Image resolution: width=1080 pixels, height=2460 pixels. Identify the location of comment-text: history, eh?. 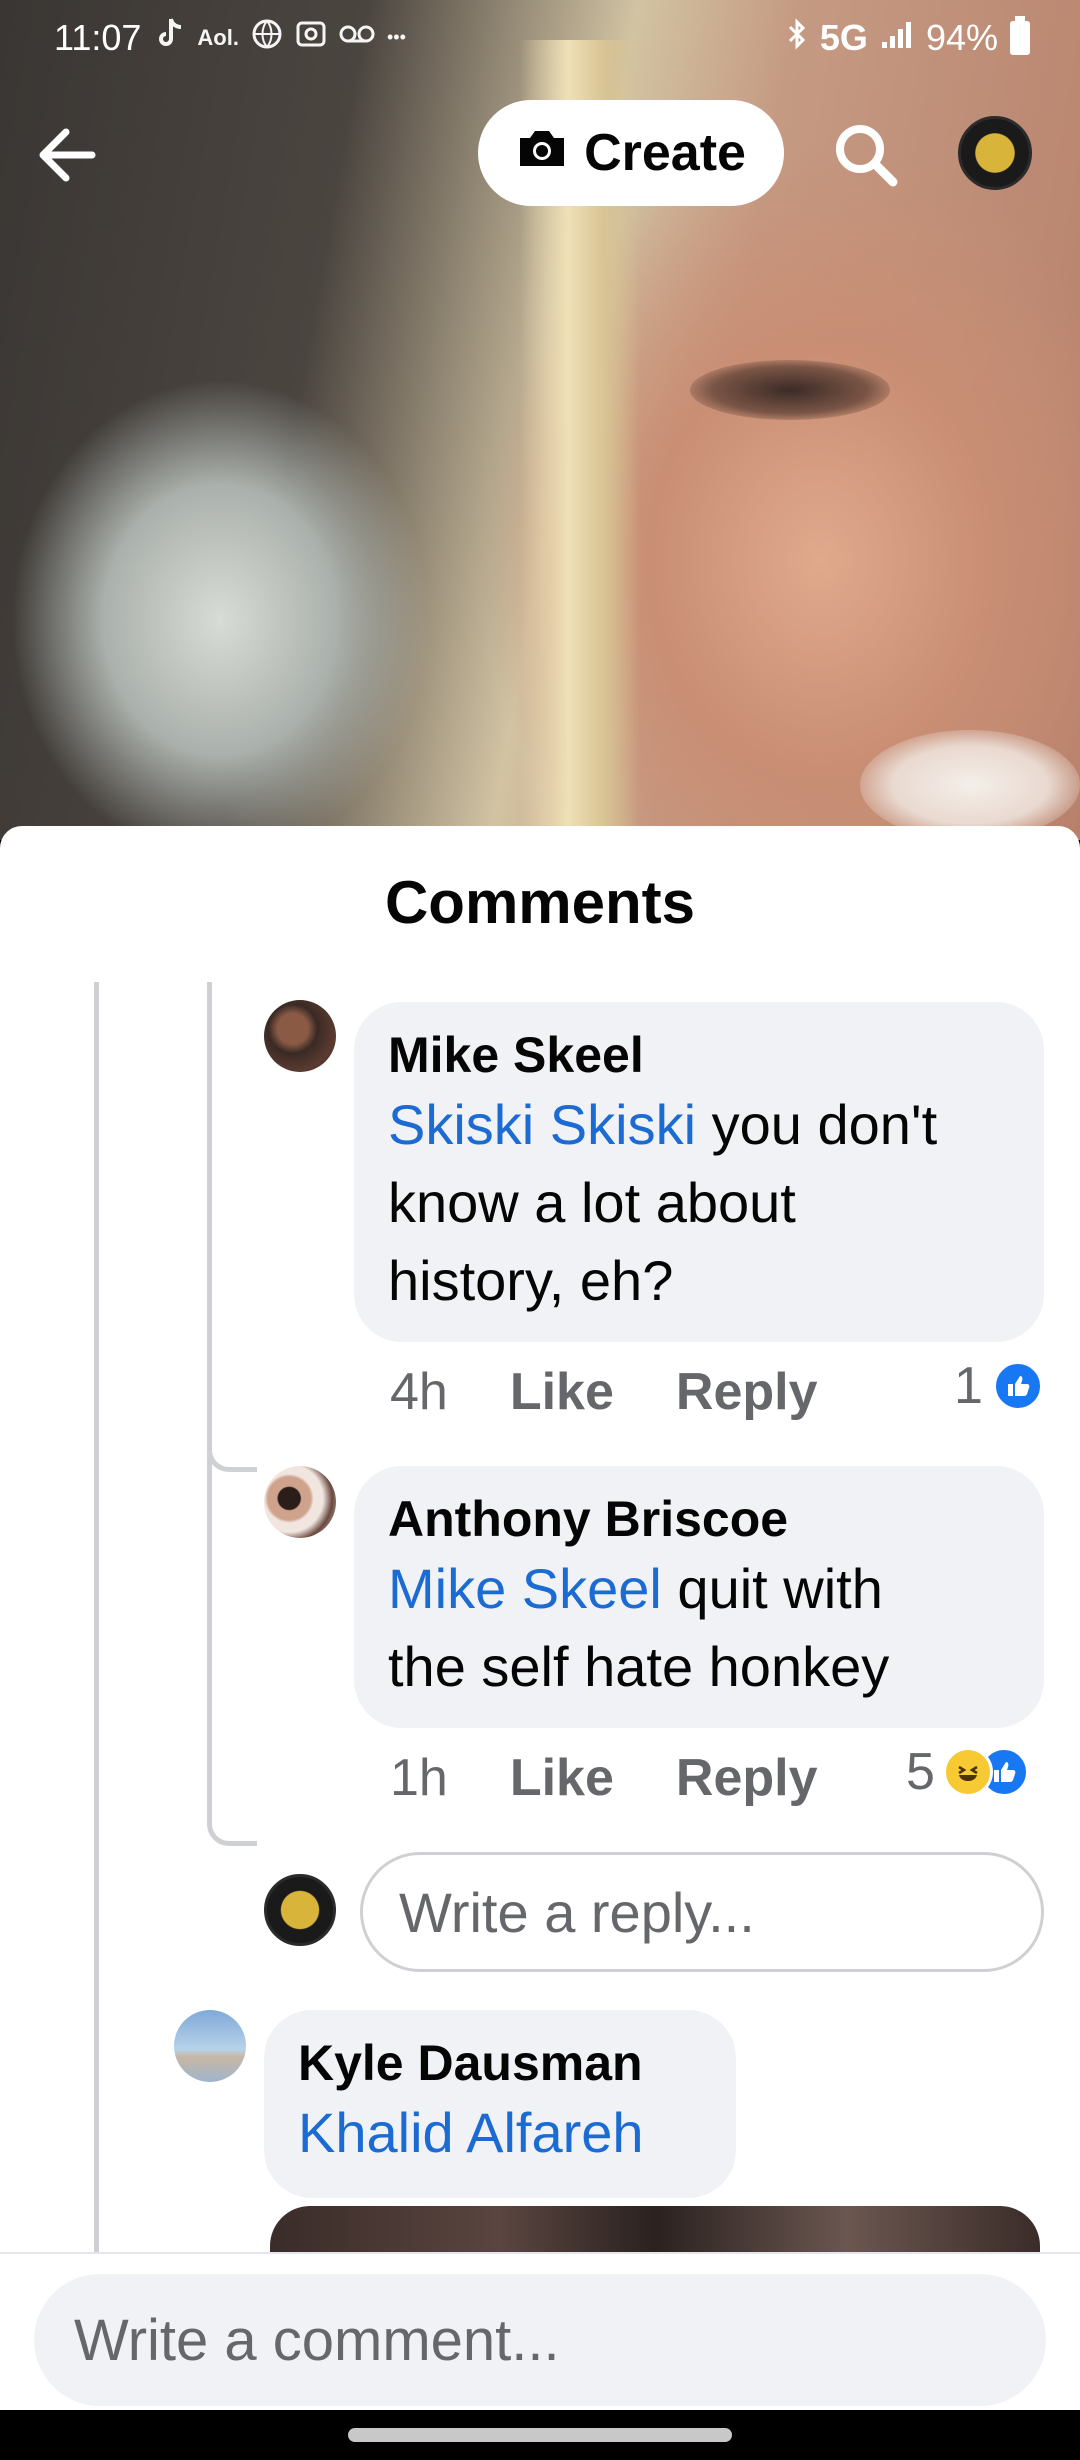
(531, 1280).